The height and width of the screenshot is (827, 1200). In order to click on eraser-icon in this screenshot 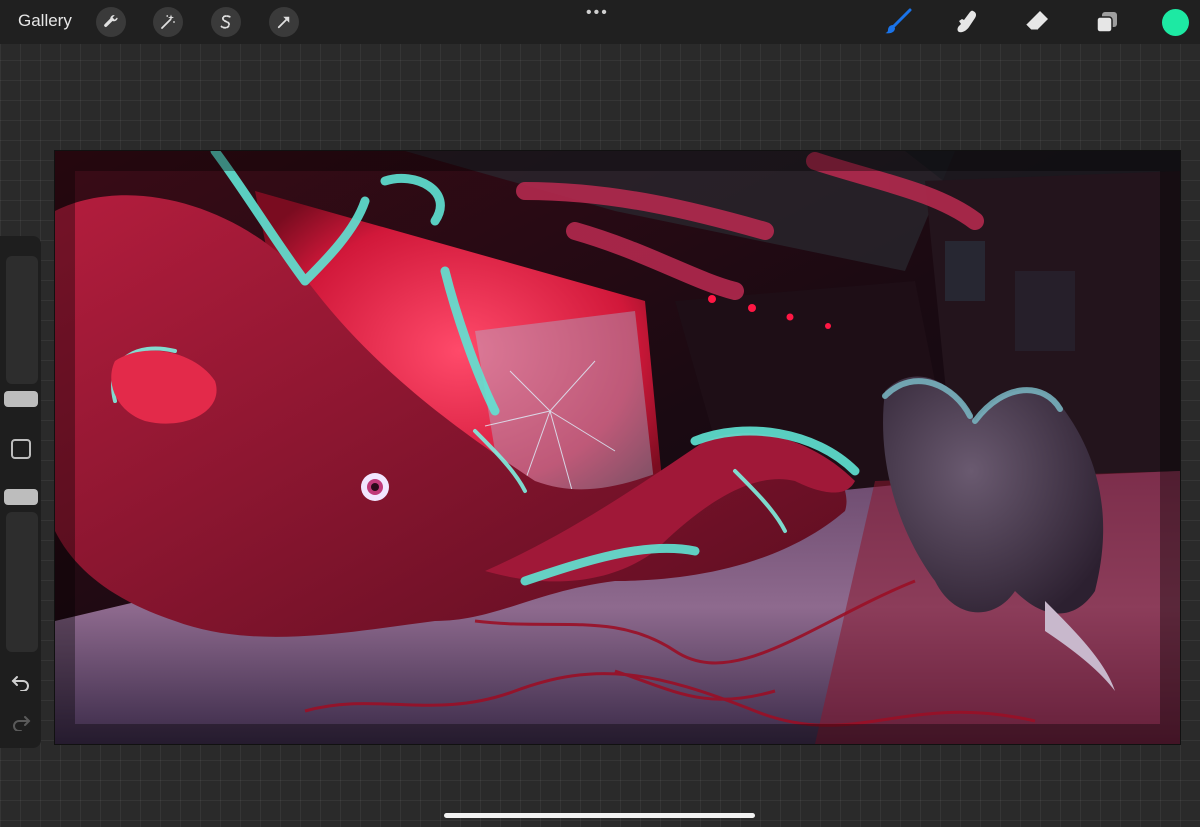, I will do `click(1037, 22)`.